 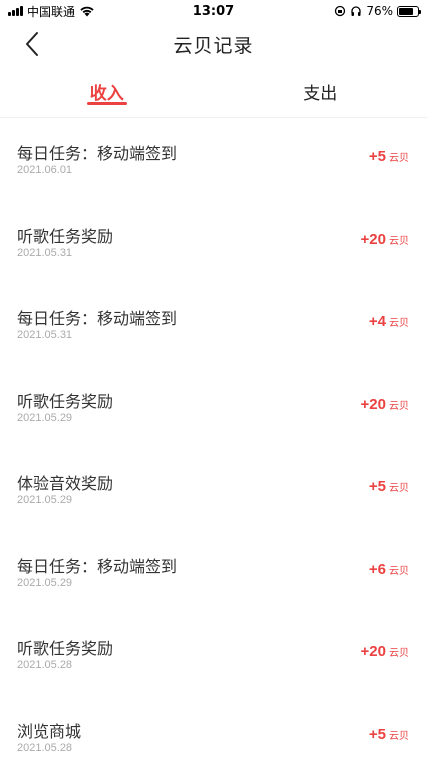 I want to click on signal-icon, so click(x=15, y=11).